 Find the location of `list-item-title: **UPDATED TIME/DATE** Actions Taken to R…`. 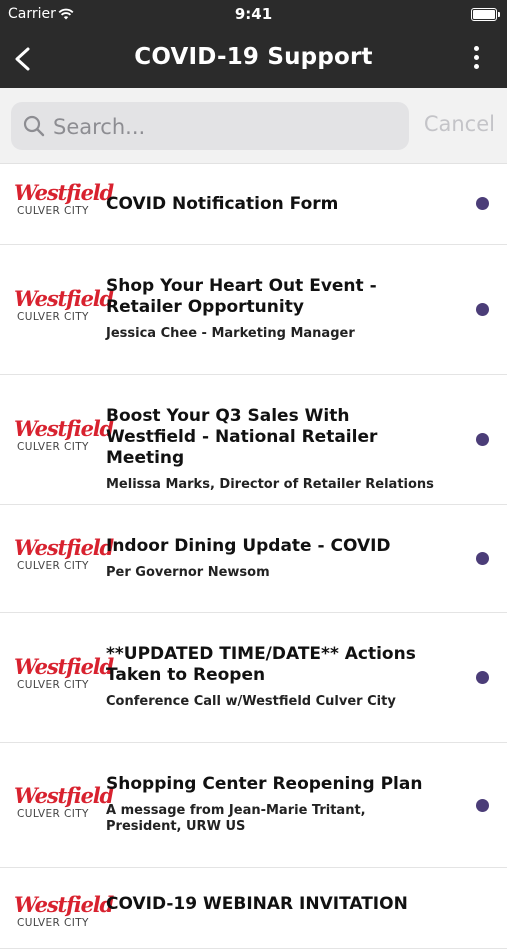

list-item-title: **UPDATED TIME/DATE** Actions Taken to R… is located at coordinates (261, 664).